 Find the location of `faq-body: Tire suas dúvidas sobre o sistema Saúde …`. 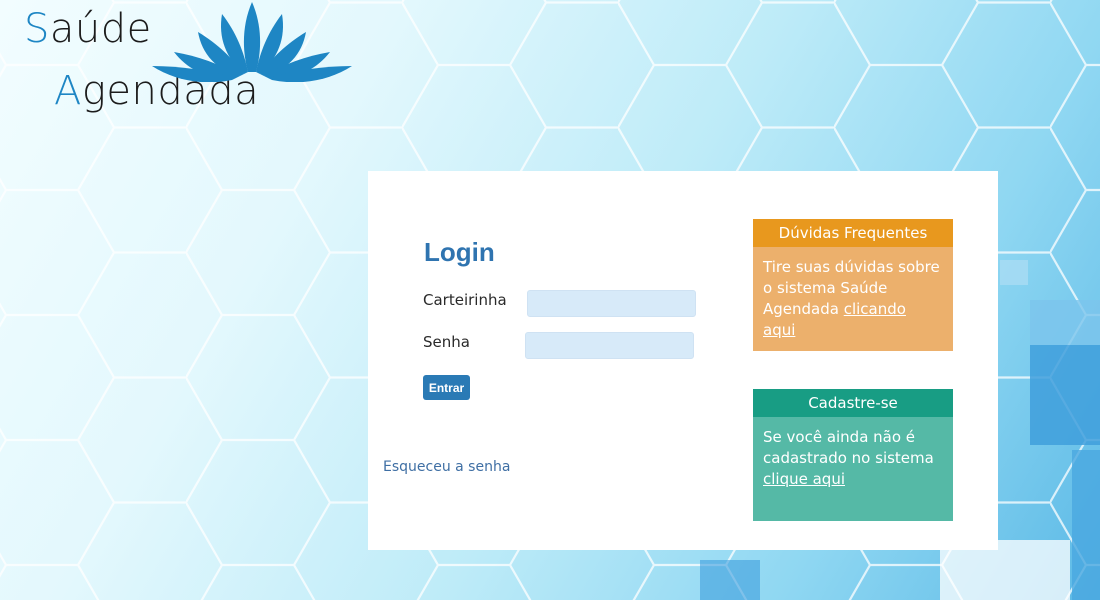

faq-body: Tire suas dúvidas sobre o sistema Saúde … is located at coordinates (853, 299).